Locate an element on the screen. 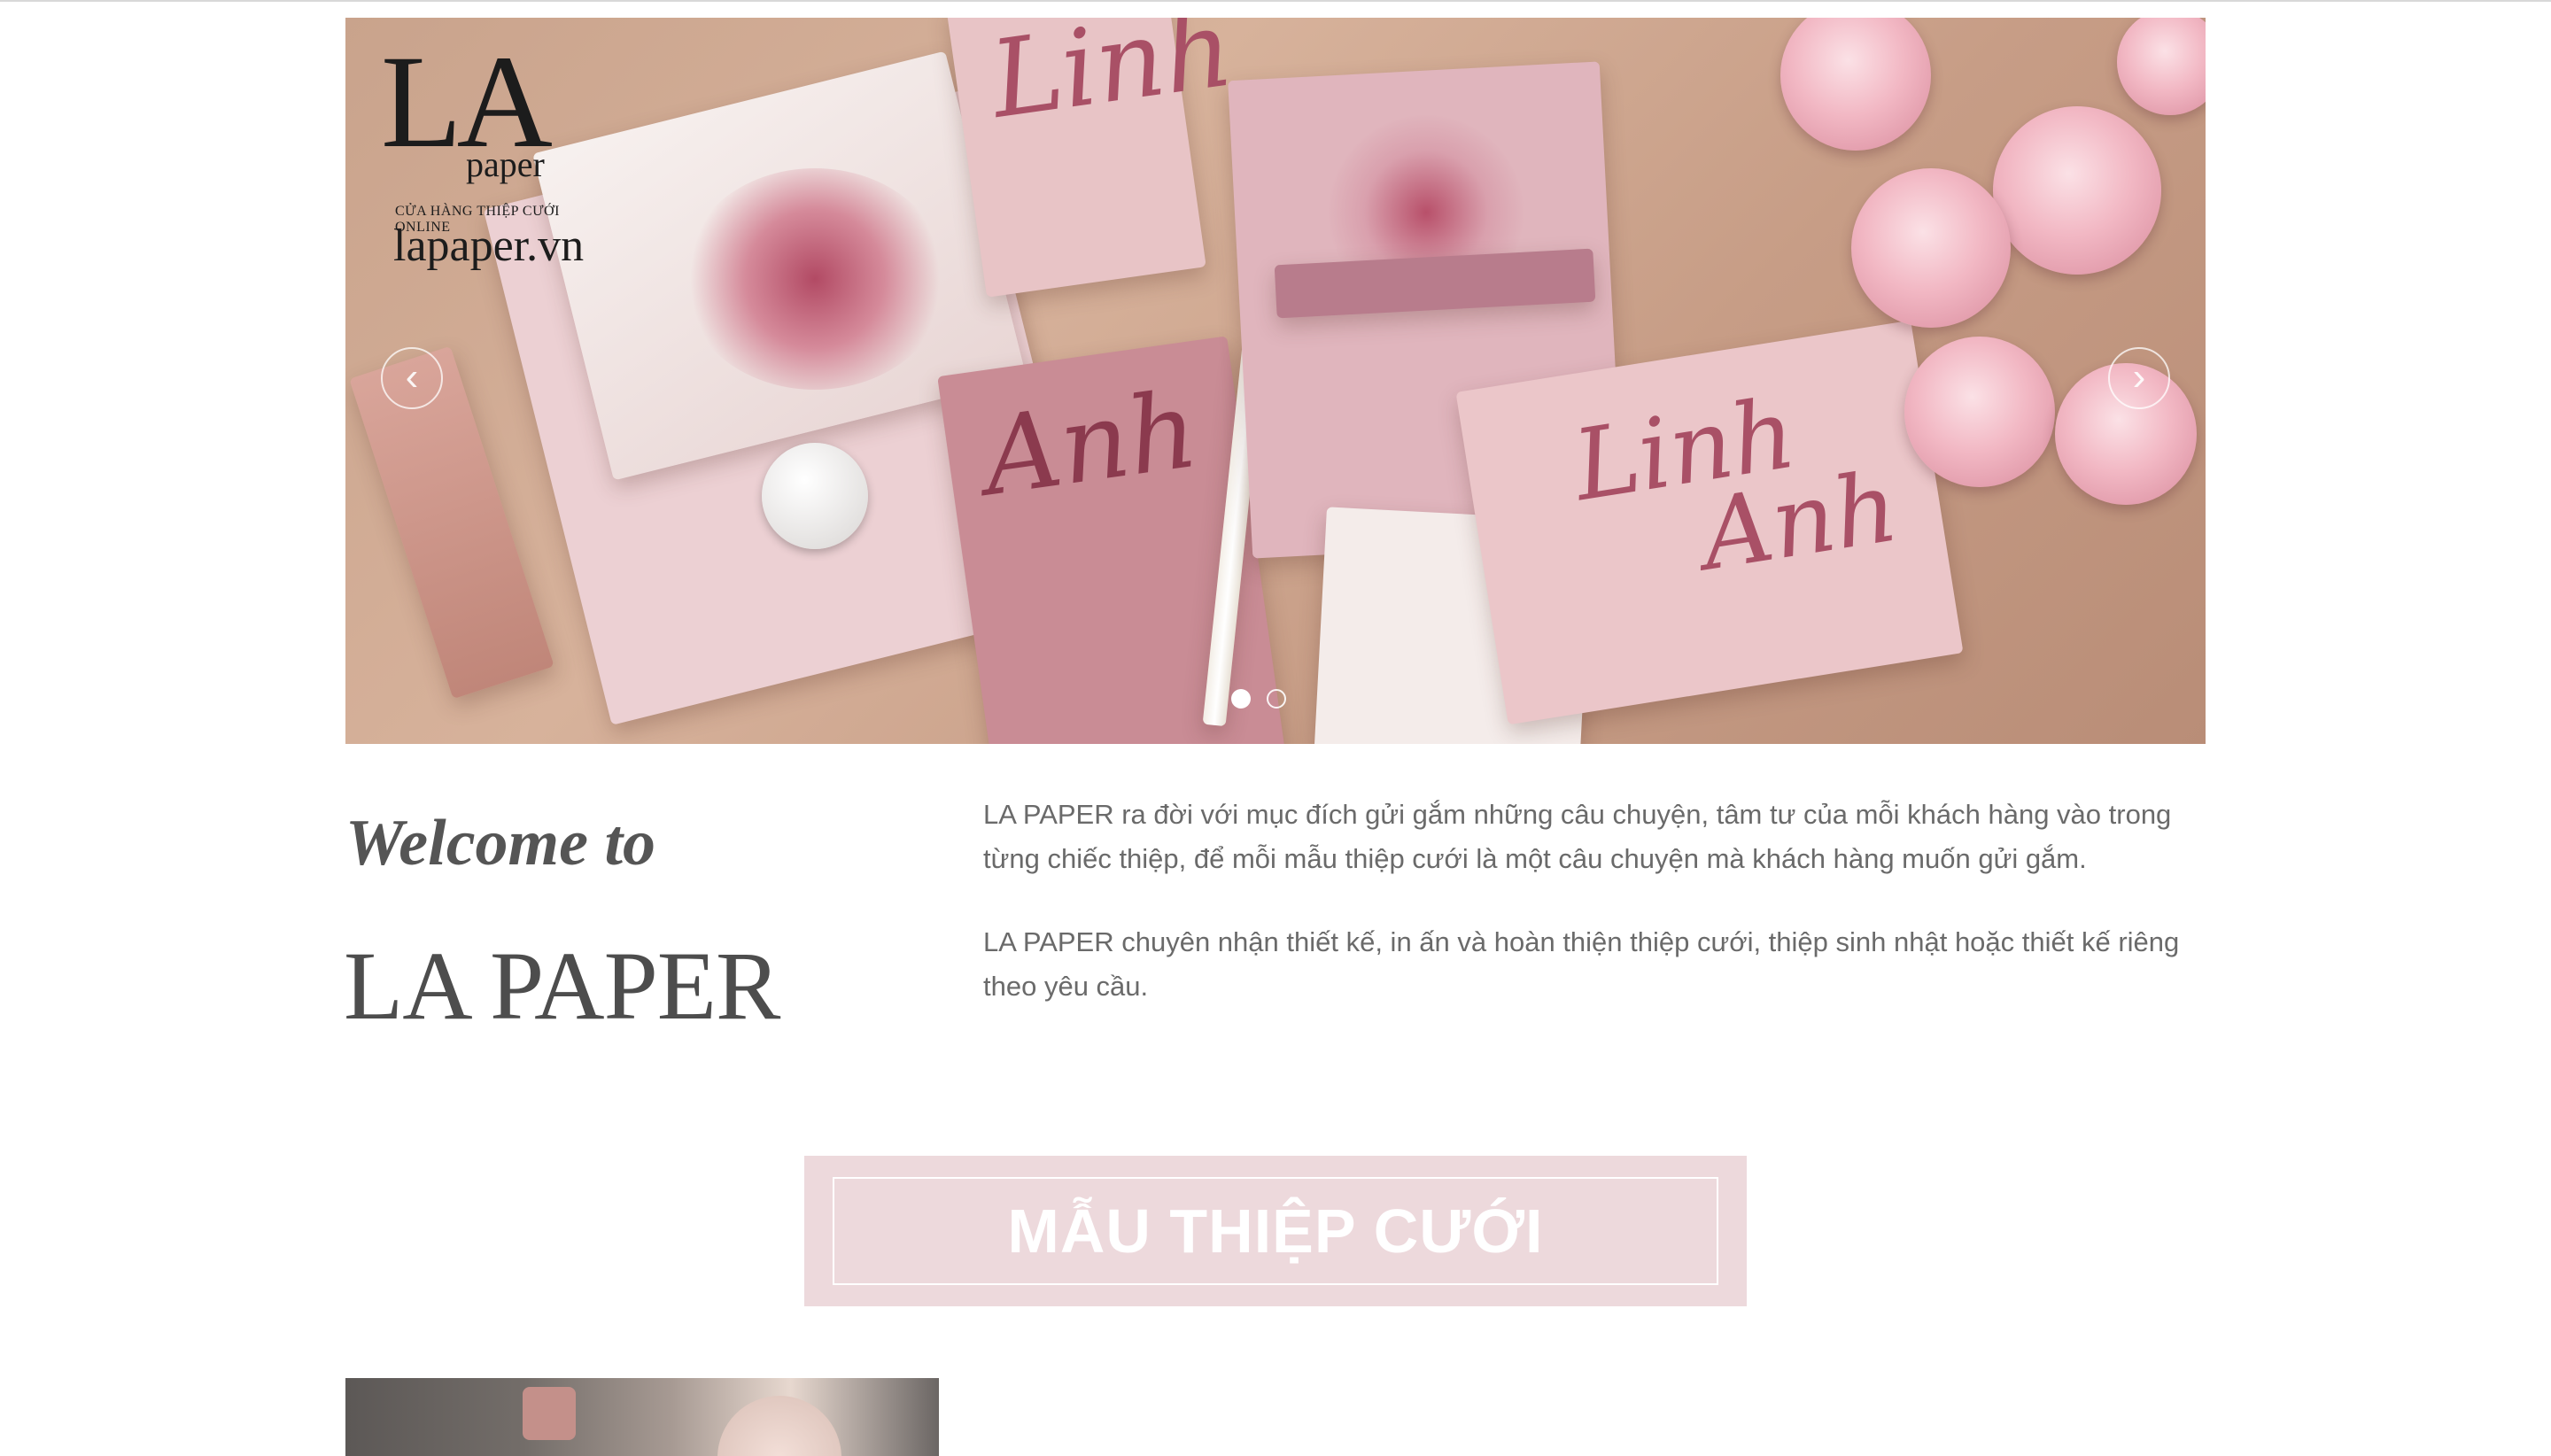 The image size is (2551, 1456). invitation-card-tall: Linh is located at coordinates (1093, 158).